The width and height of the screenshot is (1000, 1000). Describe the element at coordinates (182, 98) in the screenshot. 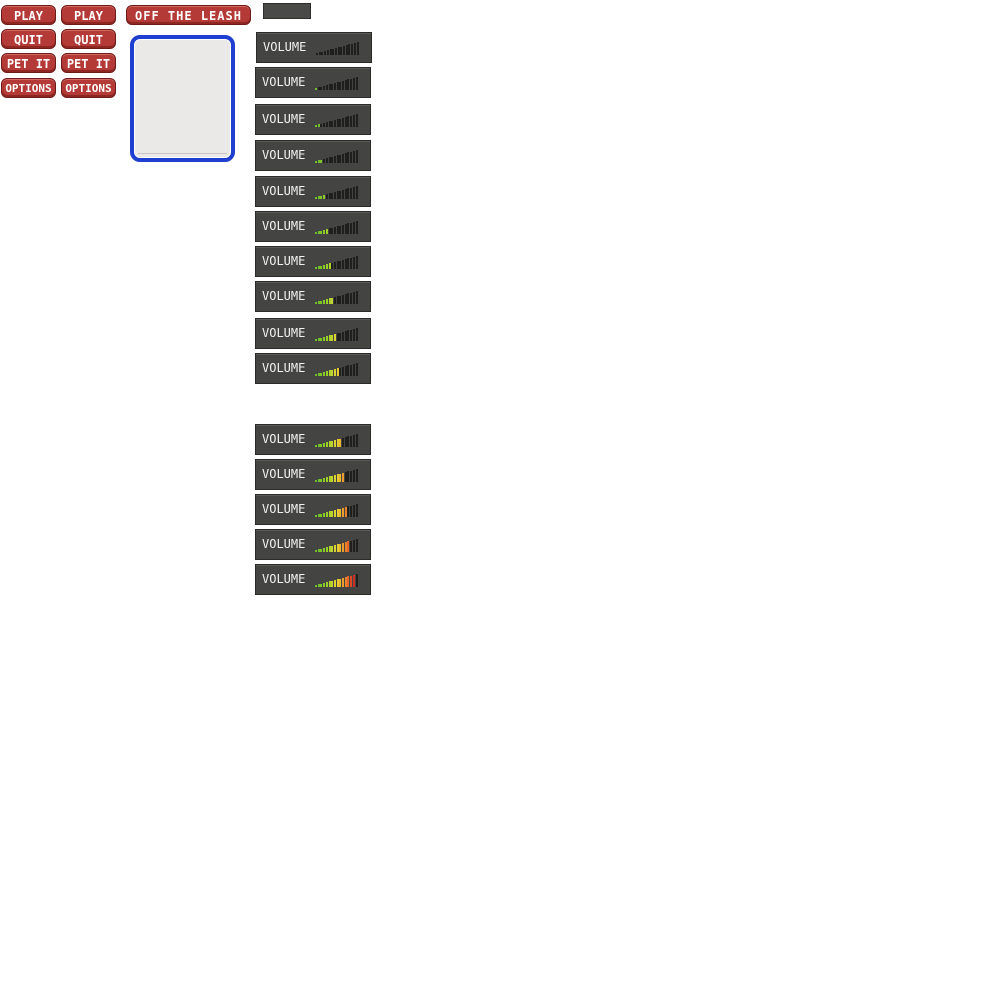

I see `menu-frame-panel` at that location.